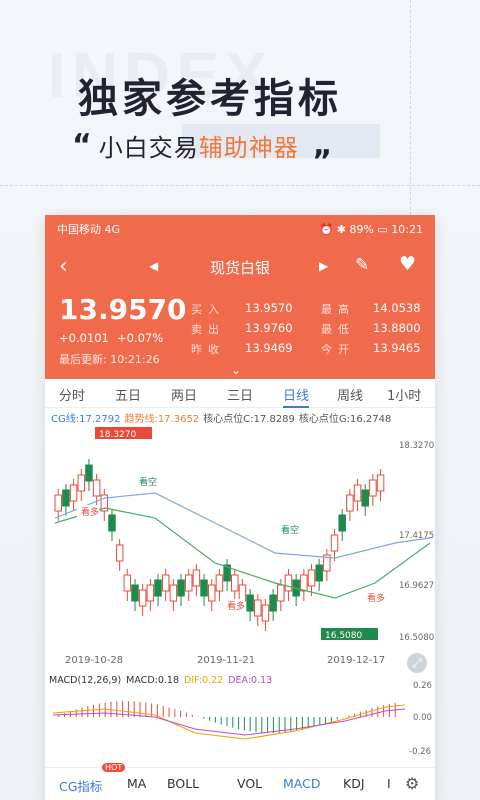 The height and width of the screenshot is (800, 480). I want to click on y-tick: 16.9627, so click(417, 586).